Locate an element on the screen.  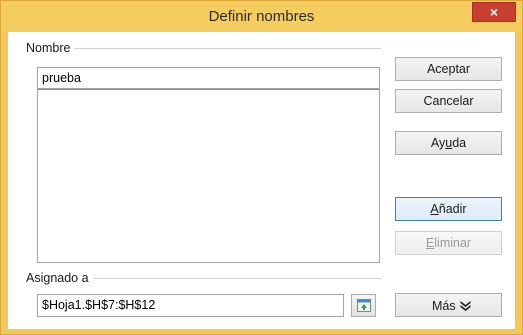
ayuda-button: Ayuda is located at coordinates (448, 143).